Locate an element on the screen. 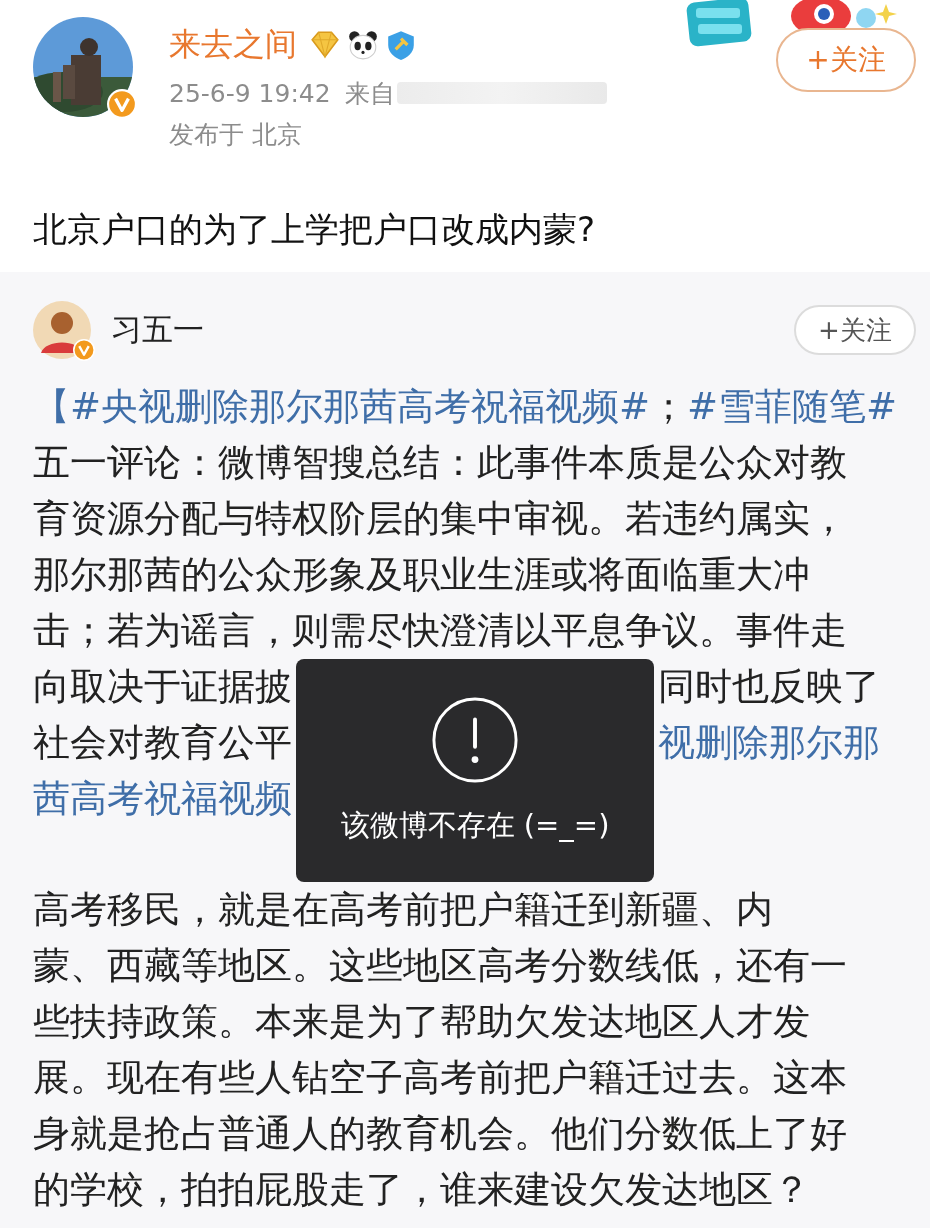  hashtag-link: #雪菲随笔# is located at coordinates (792, 406).